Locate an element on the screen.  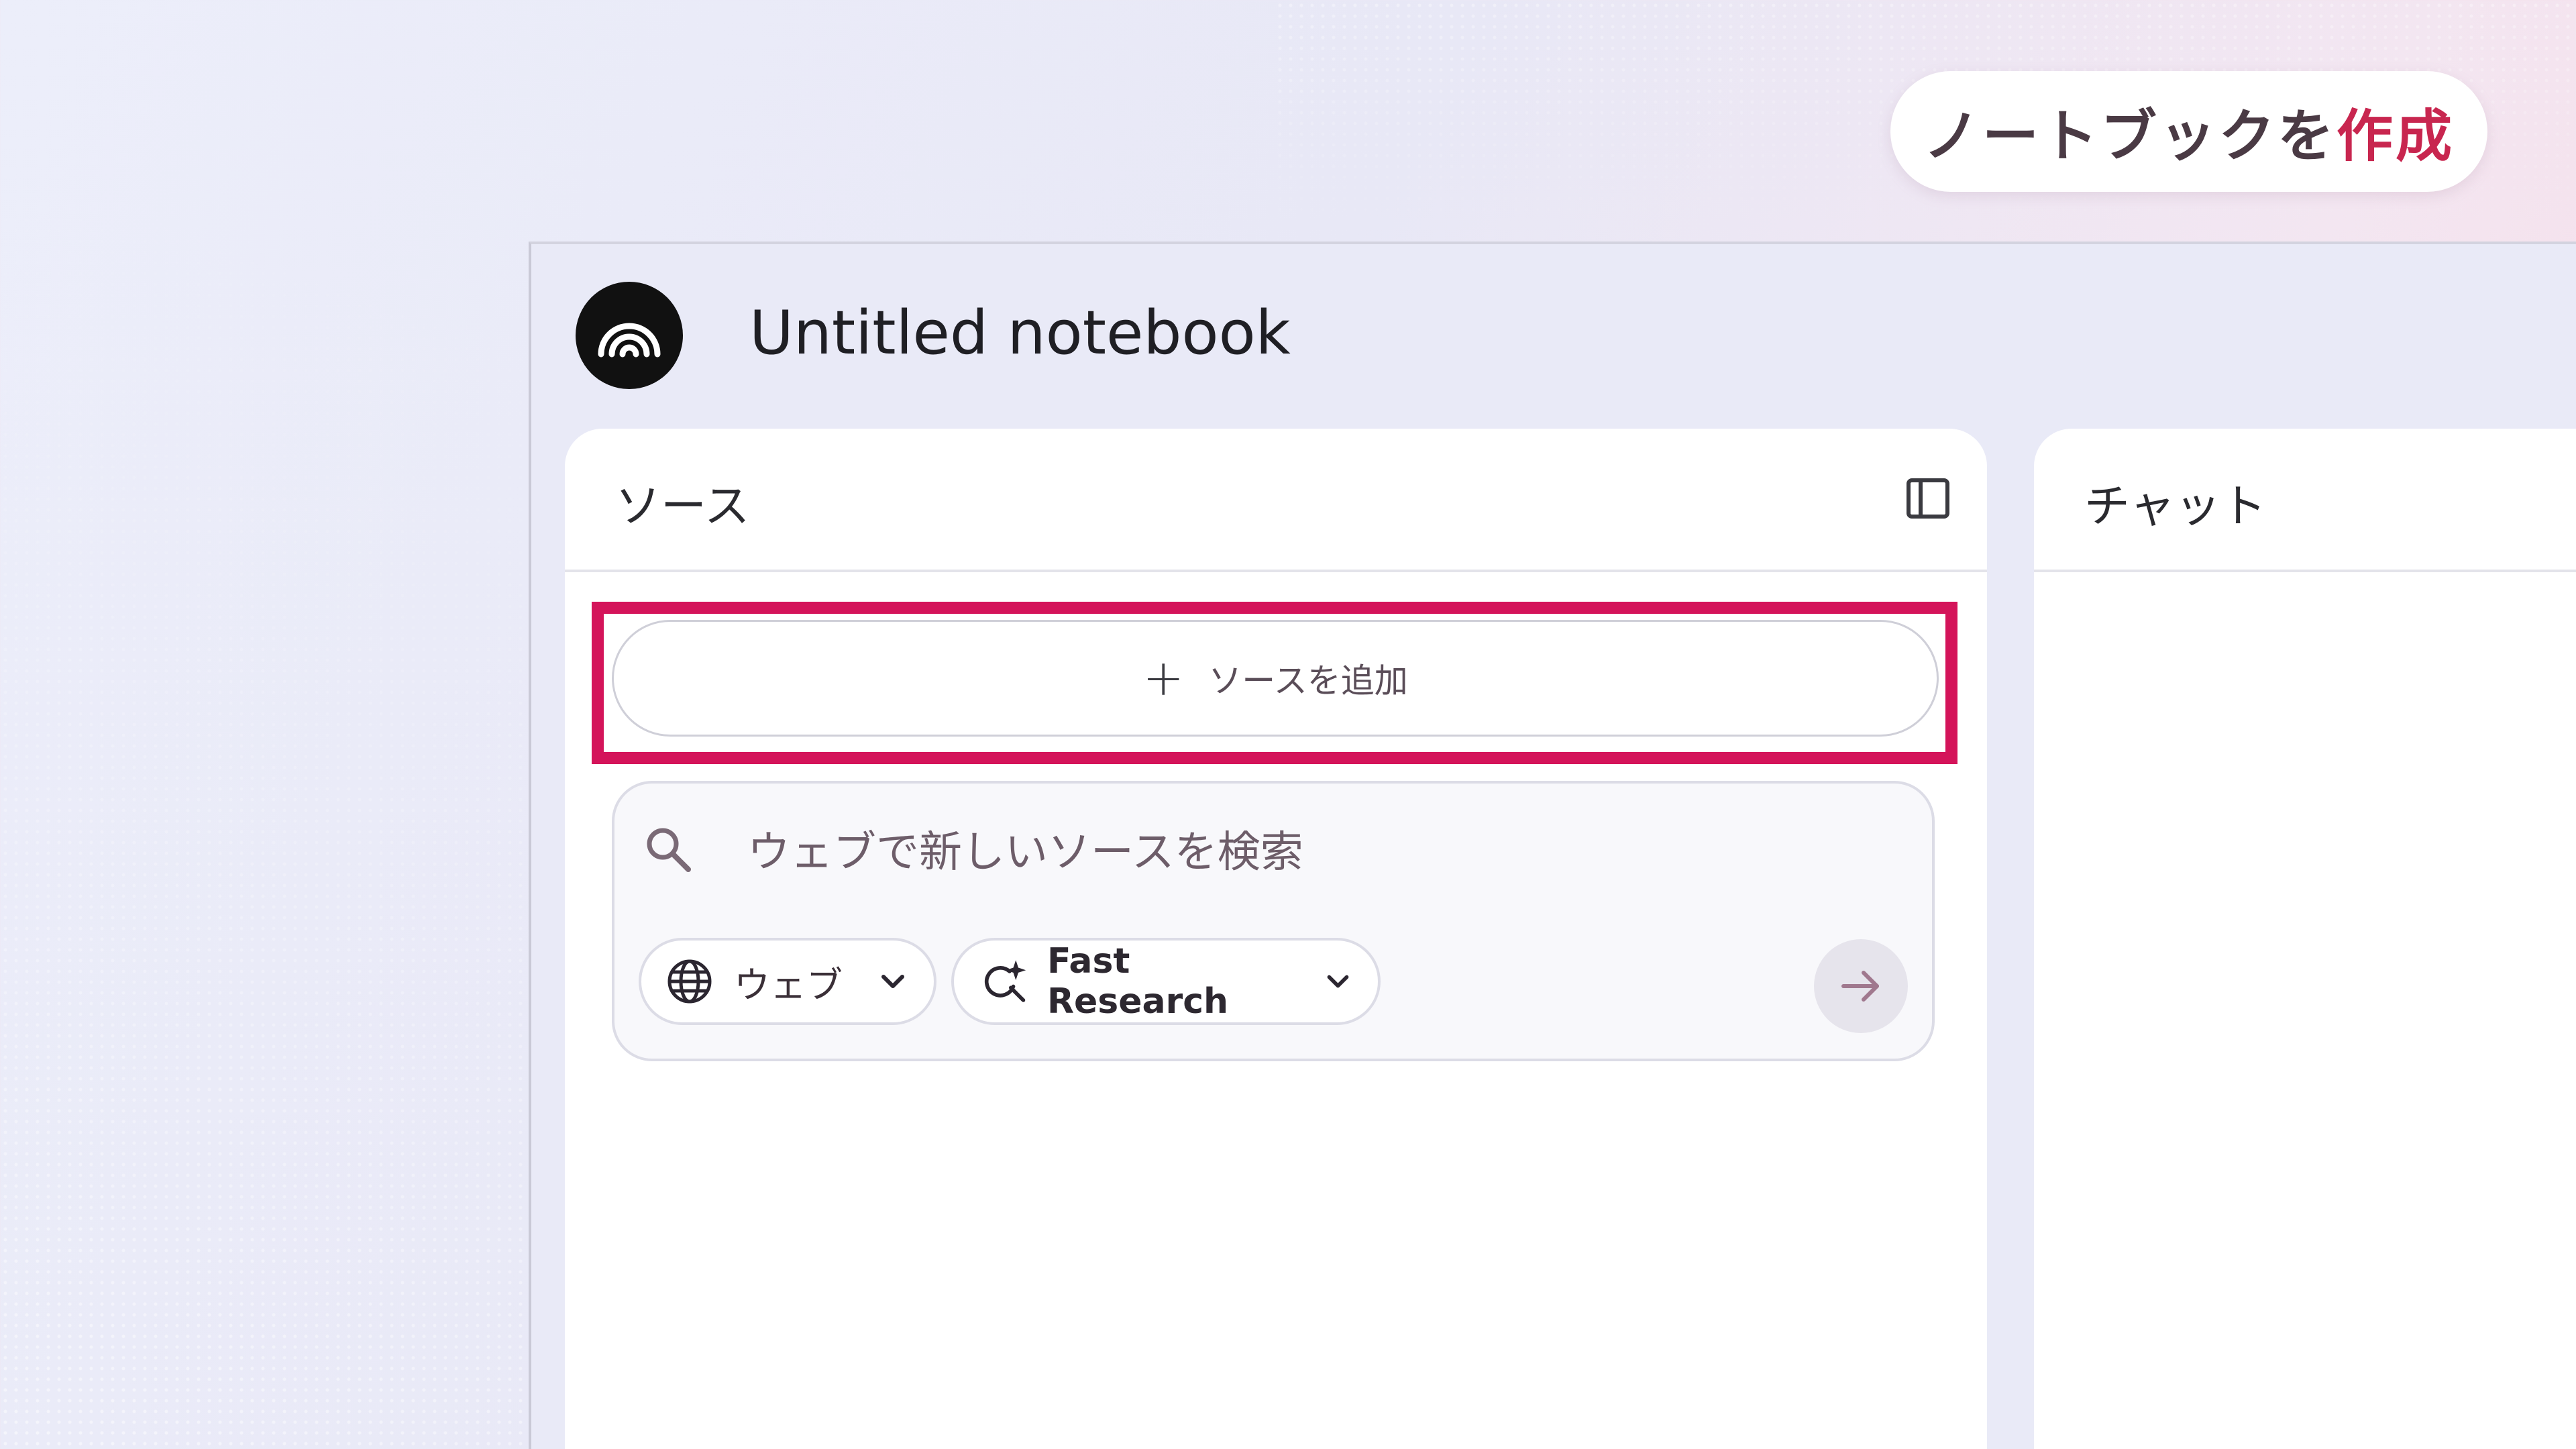
notebook-title: Untitled notebook is located at coordinates (1020, 333).